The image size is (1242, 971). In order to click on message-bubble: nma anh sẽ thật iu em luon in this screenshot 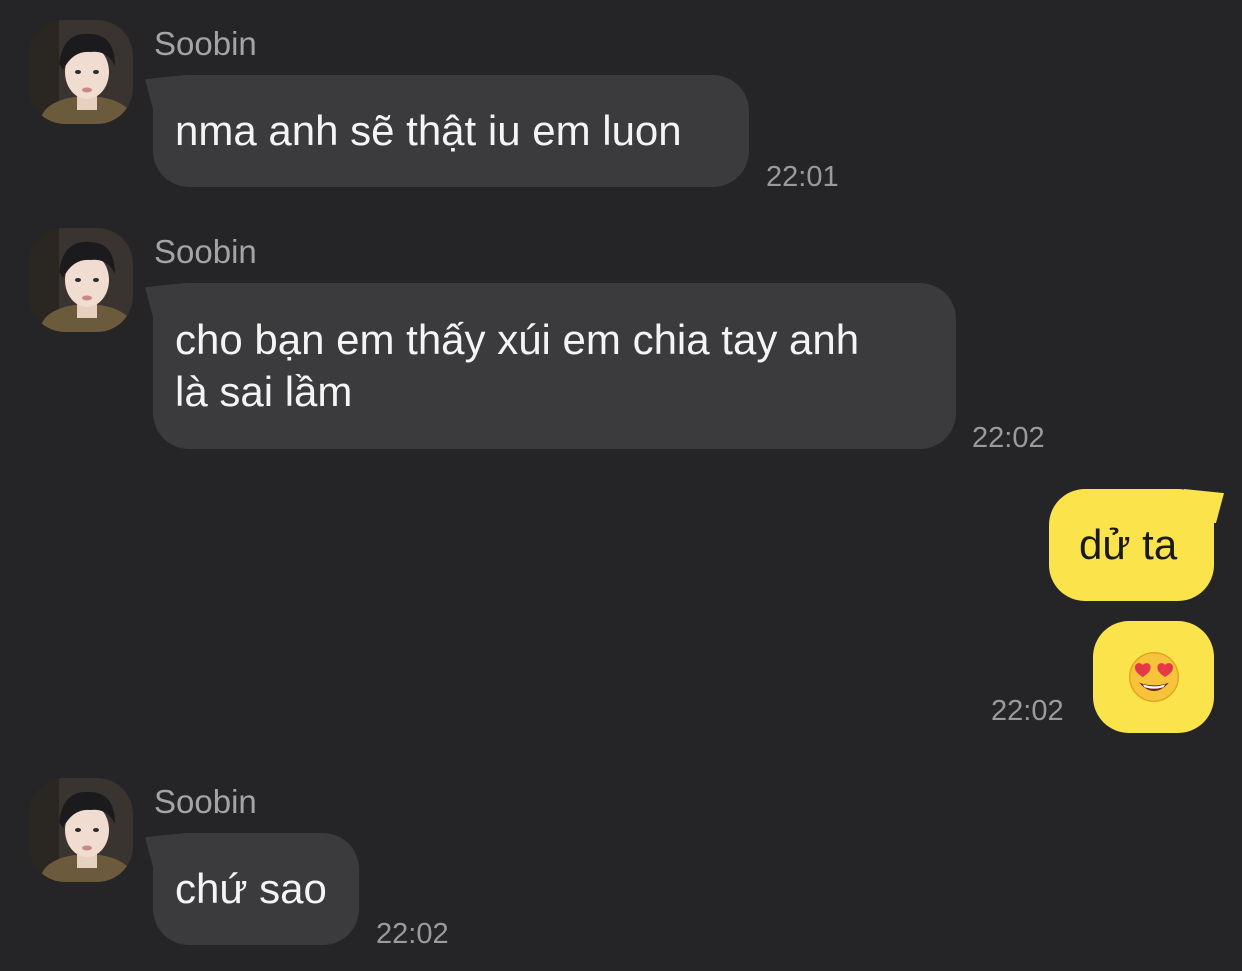, I will do `click(451, 131)`.